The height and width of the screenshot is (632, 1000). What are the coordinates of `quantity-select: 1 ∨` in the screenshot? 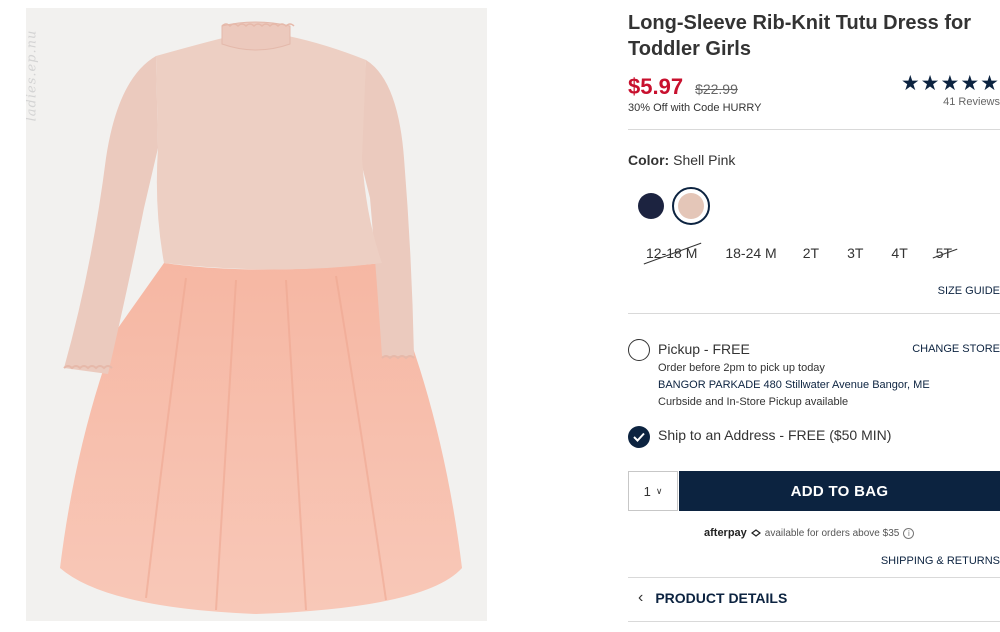 It's located at (653, 491).